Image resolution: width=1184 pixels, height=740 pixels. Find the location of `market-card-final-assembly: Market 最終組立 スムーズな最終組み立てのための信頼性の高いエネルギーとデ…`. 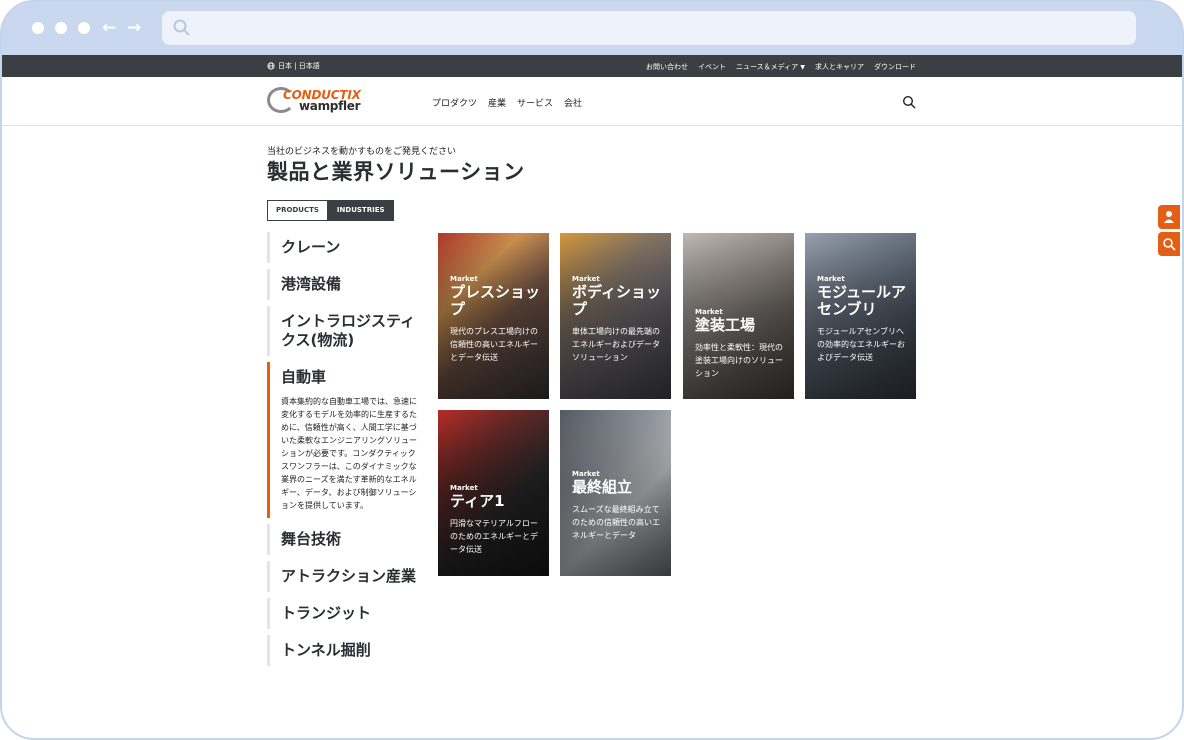

market-card-final-assembly: Market 最終組立 スムーズな最終組み立てのための信頼性の高いエネルギーとデ… is located at coordinates (615, 493).